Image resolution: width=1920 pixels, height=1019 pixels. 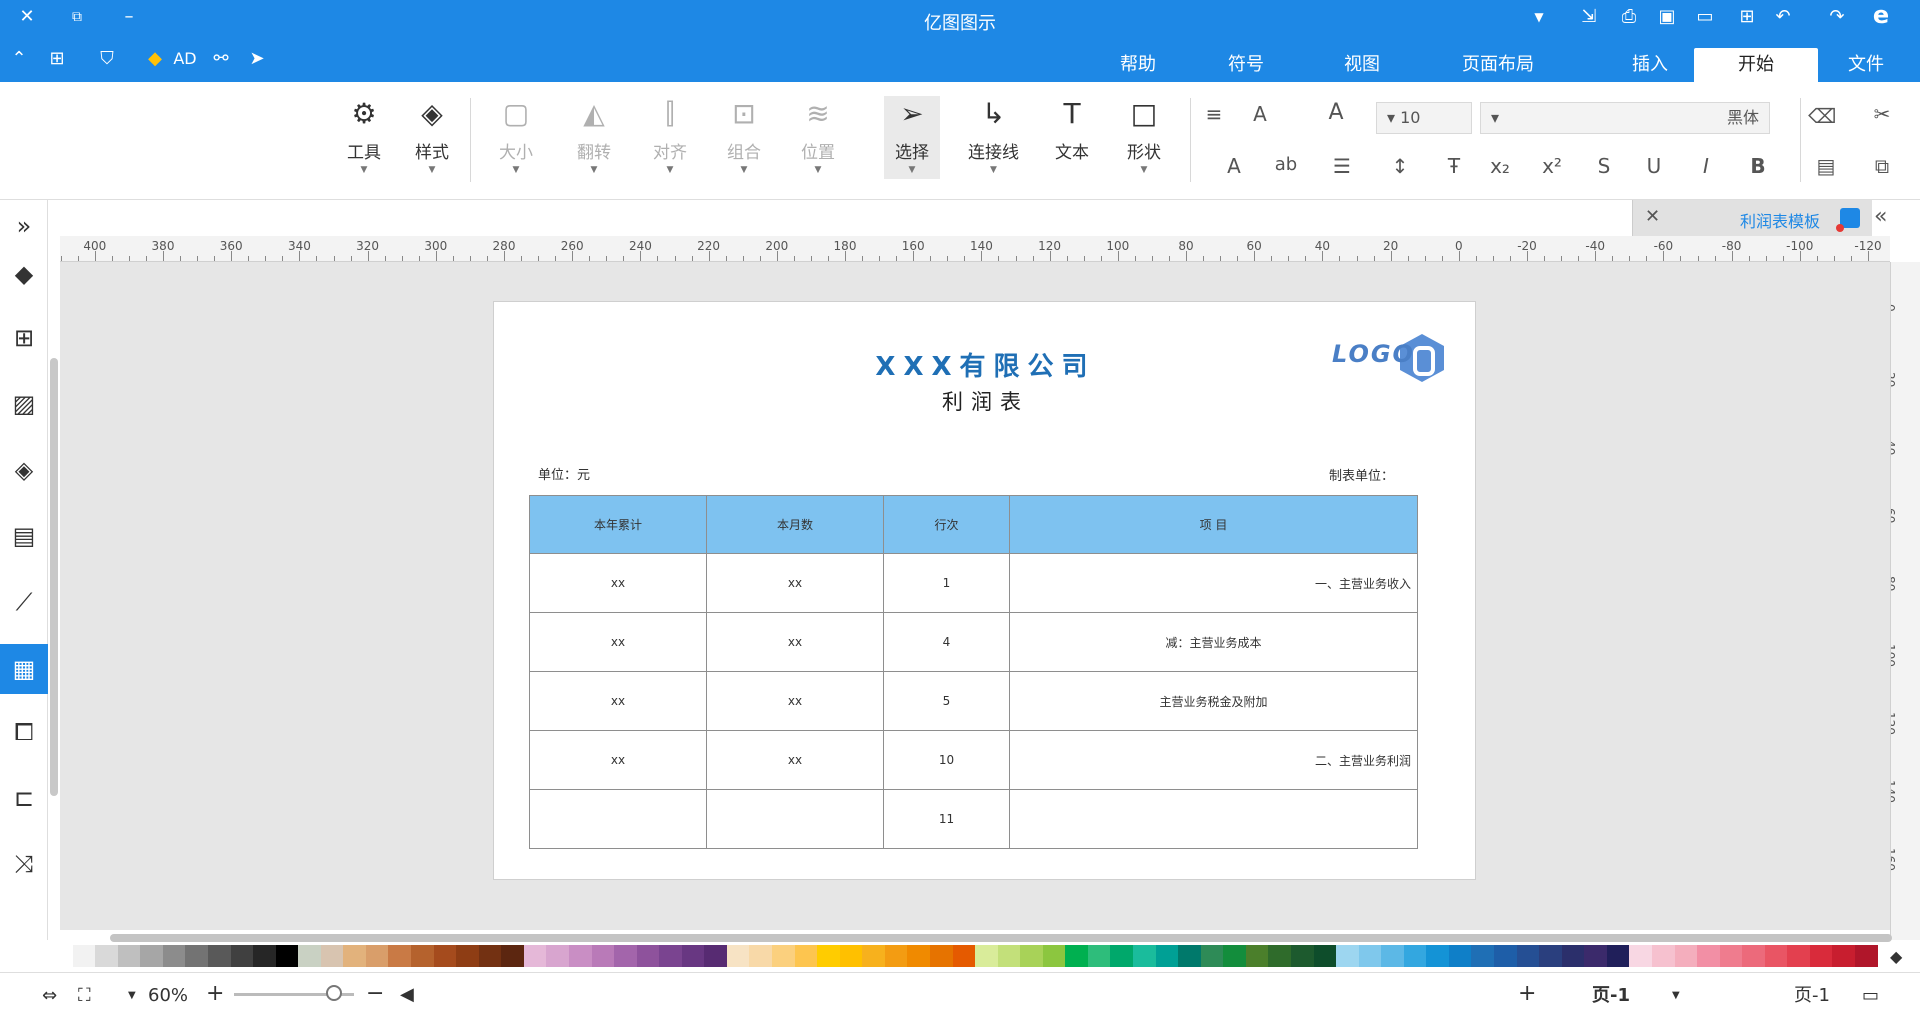 What do you see at coordinates (1361, 474) in the screenshot?
I see `preparer-unit: 制表单位：` at bounding box center [1361, 474].